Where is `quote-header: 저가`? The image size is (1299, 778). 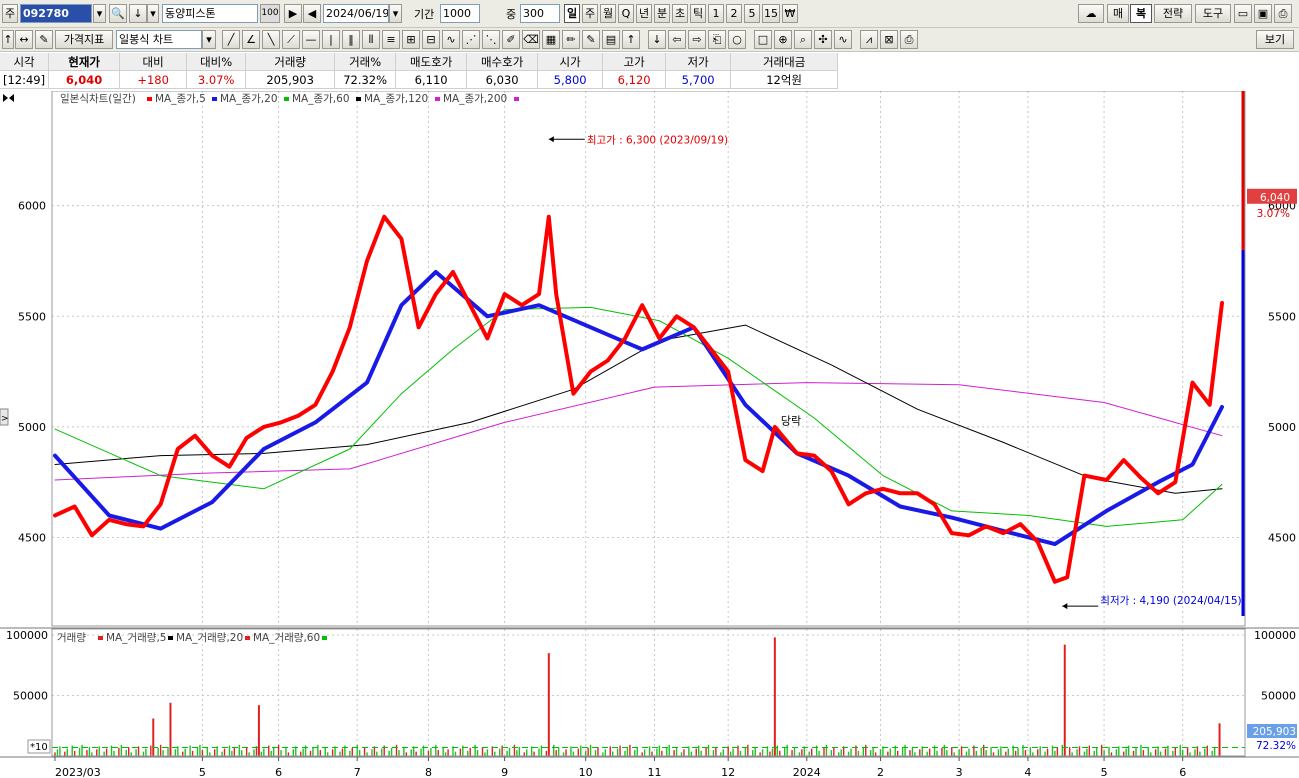
quote-header: 저가 is located at coordinates (698, 62).